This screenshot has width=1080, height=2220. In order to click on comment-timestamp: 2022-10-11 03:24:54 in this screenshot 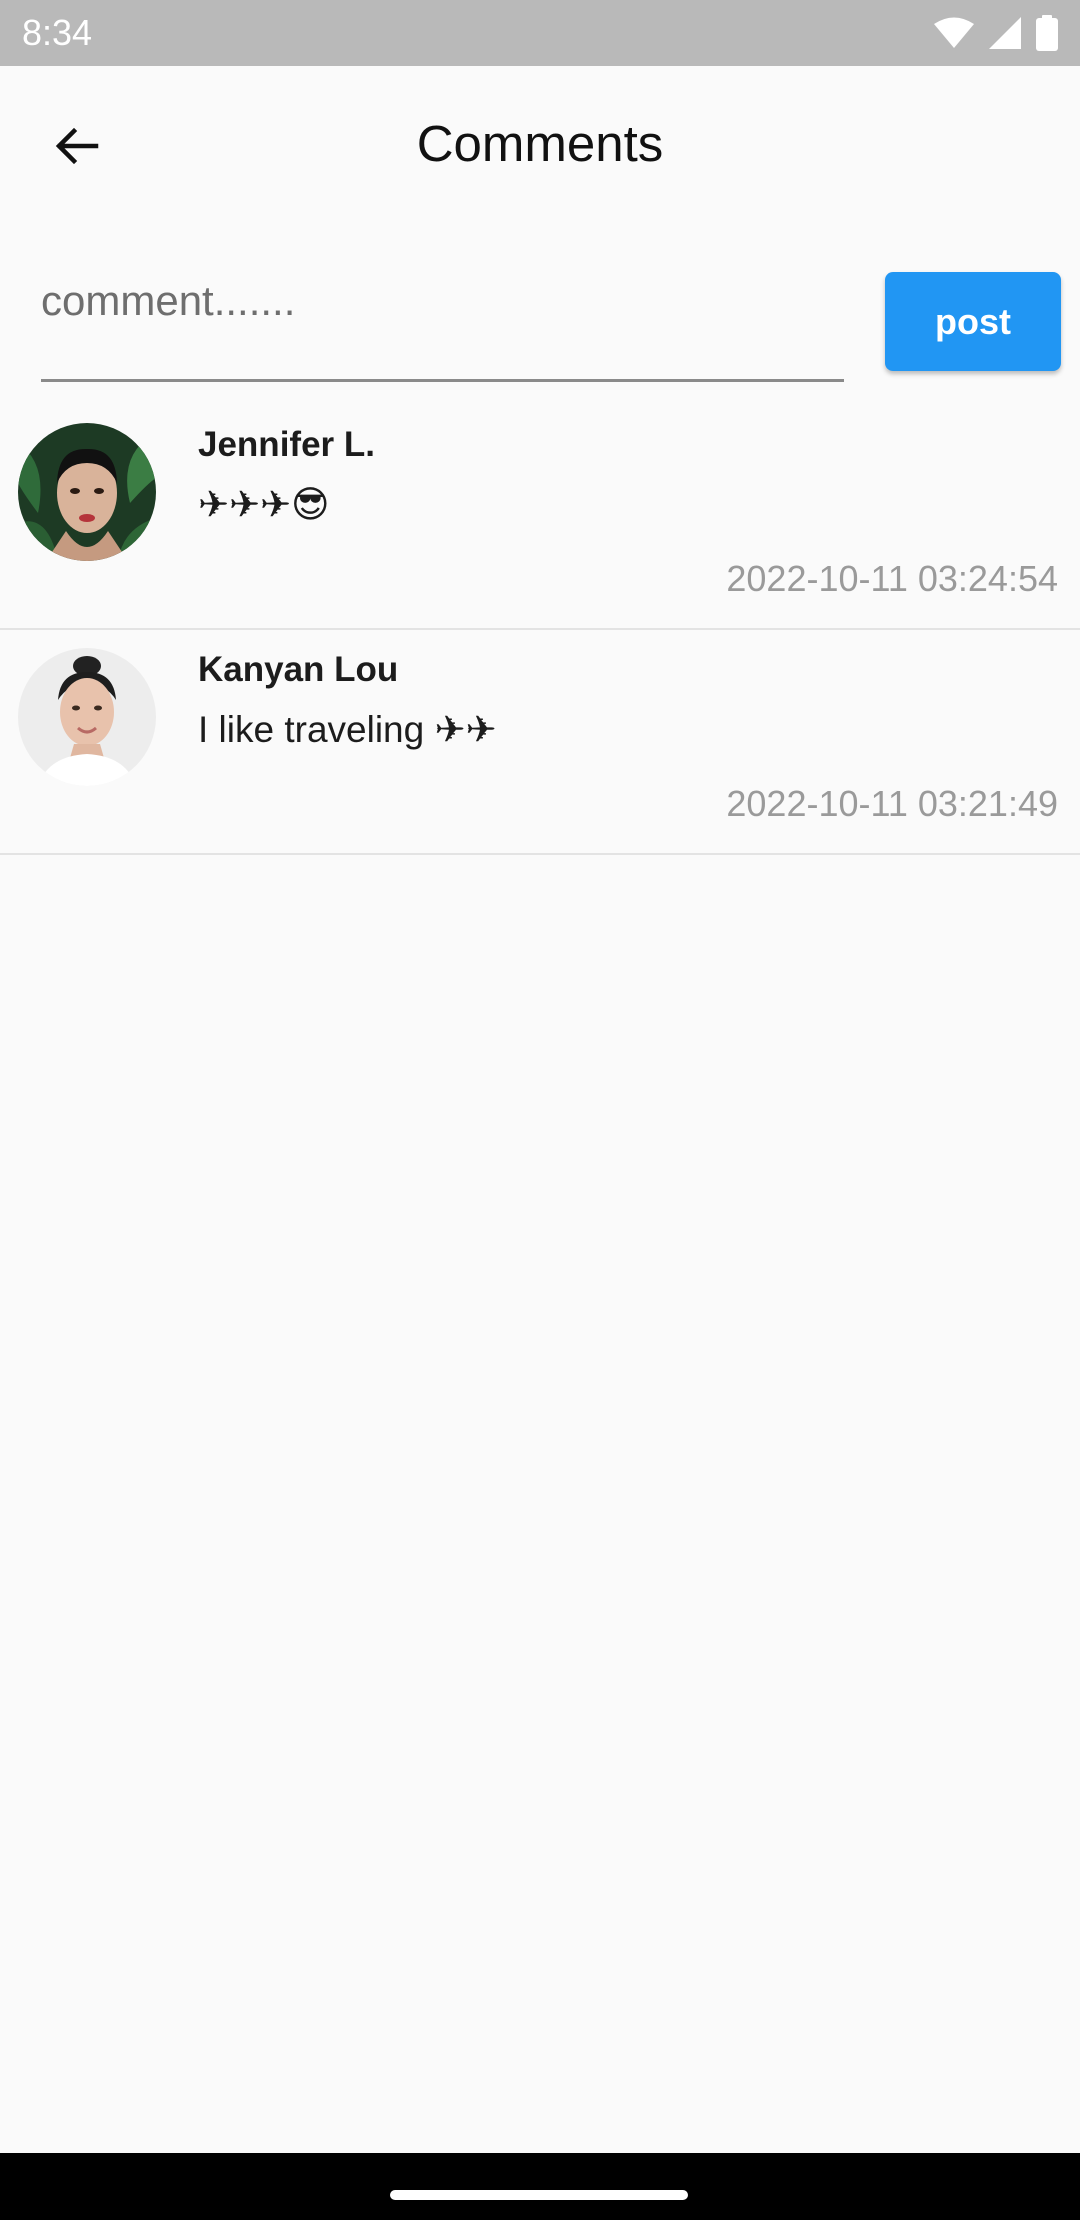, I will do `click(892, 578)`.